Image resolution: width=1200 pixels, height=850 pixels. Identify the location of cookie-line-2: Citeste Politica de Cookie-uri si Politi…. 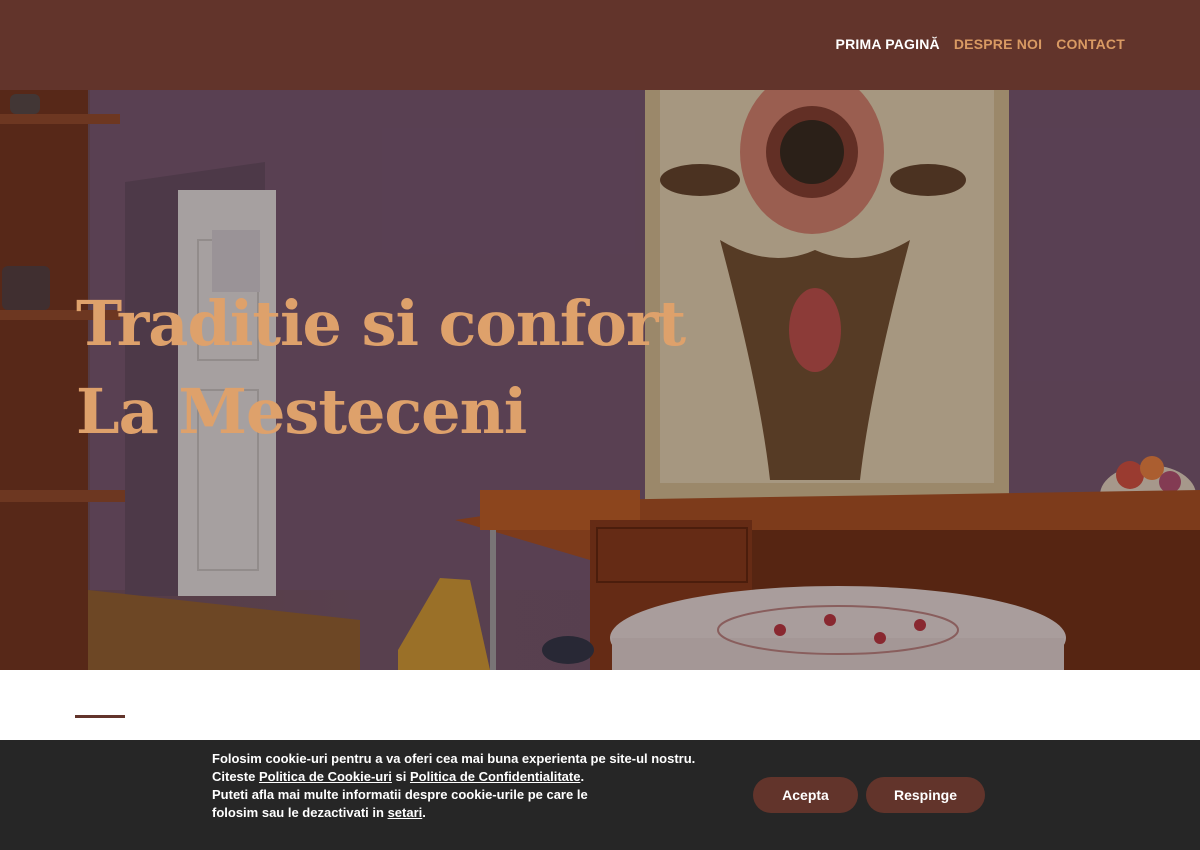
(472, 777).